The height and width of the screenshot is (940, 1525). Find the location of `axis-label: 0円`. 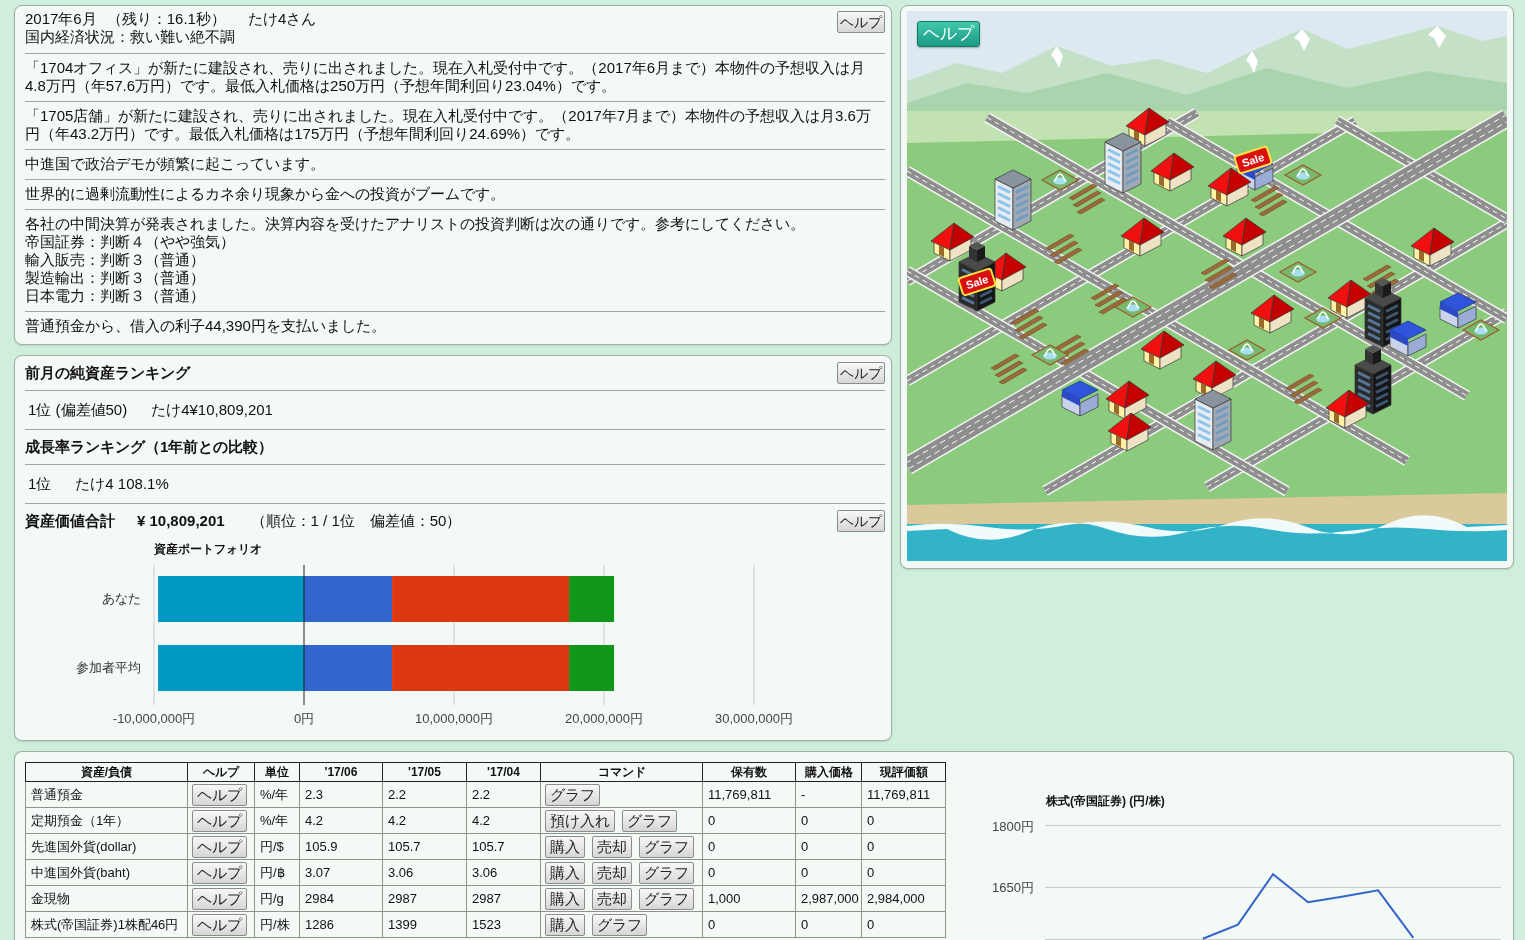

axis-label: 0円 is located at coordinates (304, 718).